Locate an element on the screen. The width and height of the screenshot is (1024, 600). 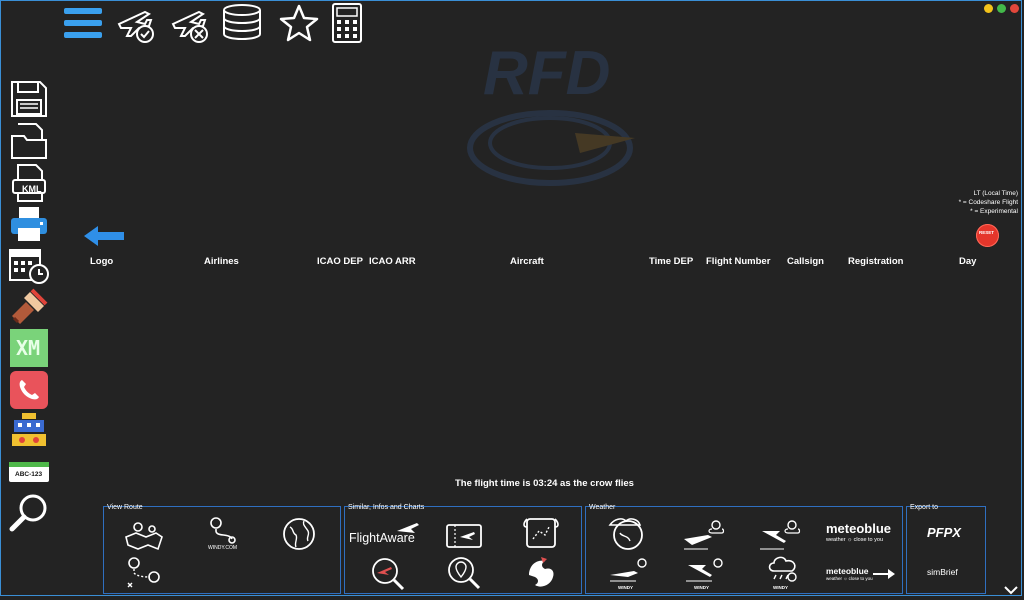
expand-button is located at coordinates (1011, 591).